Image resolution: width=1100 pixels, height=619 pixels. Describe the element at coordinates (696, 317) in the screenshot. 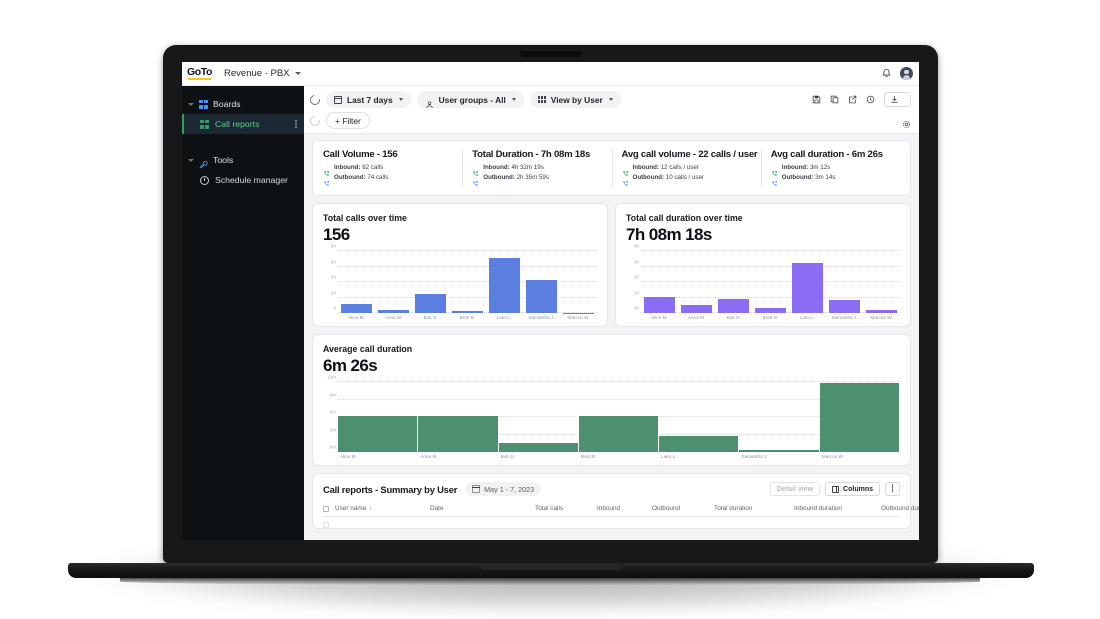

I see `x-axis-label: Anna M.` at that location.